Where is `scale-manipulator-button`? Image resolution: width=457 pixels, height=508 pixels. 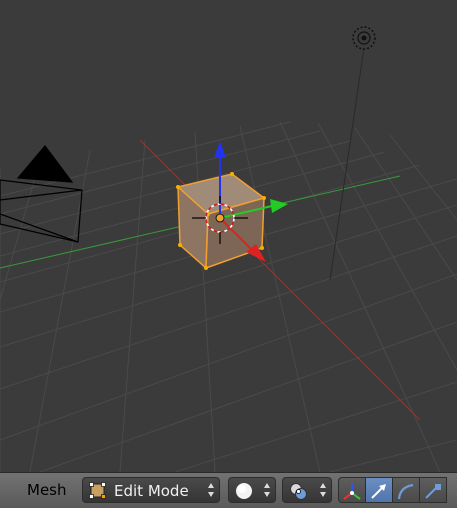
scale-manipulator-button is located at coordinates (433, 490).